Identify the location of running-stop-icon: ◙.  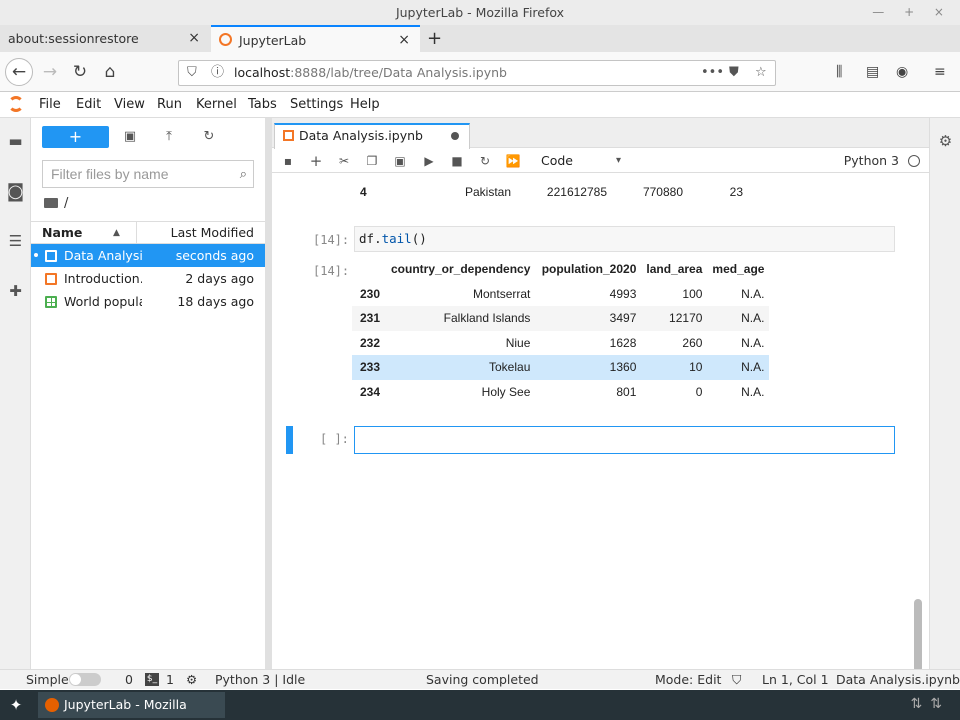
(15, 191).